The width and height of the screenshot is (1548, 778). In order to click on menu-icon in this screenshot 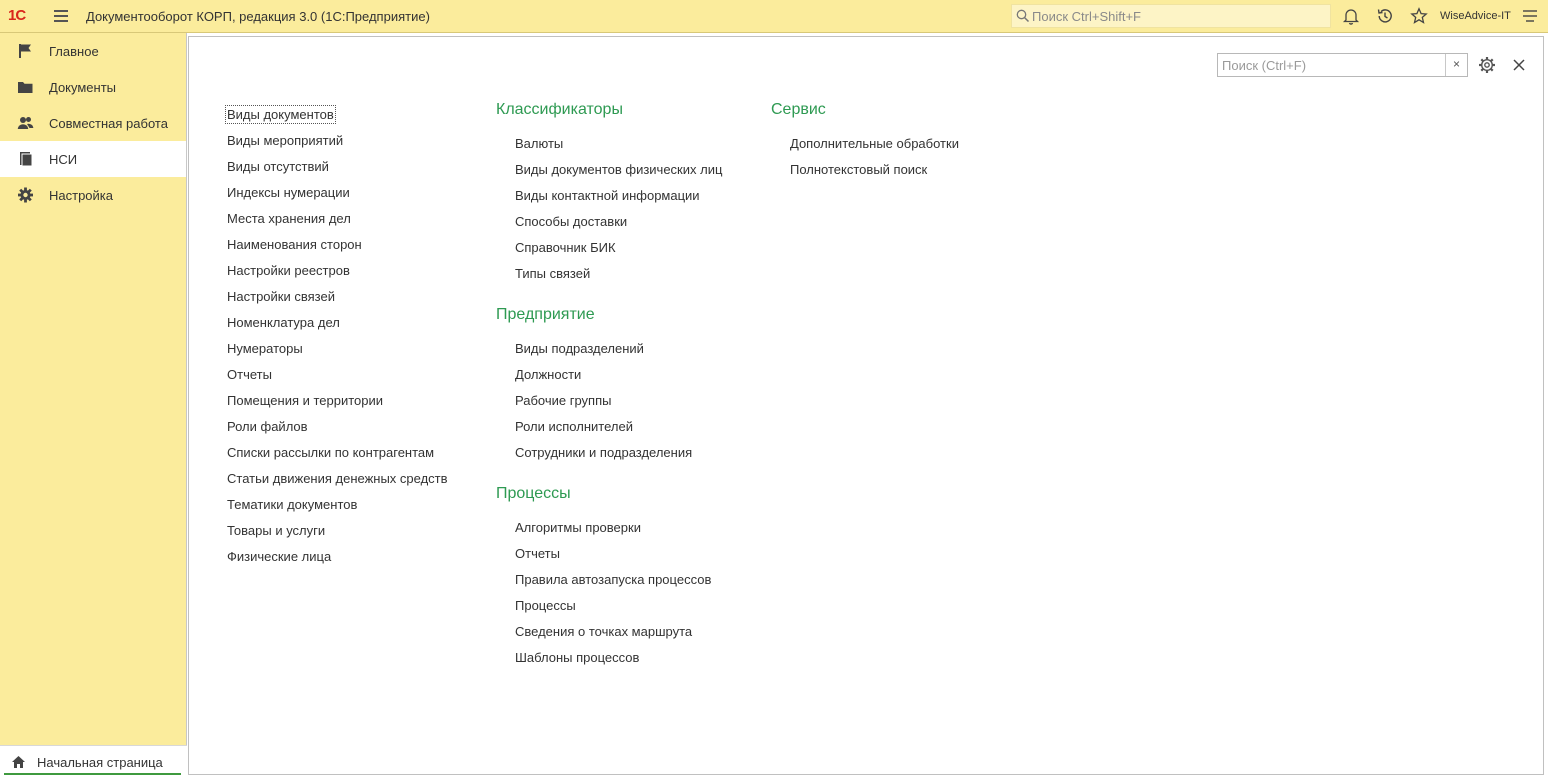, I will do `click(61, 16)`.